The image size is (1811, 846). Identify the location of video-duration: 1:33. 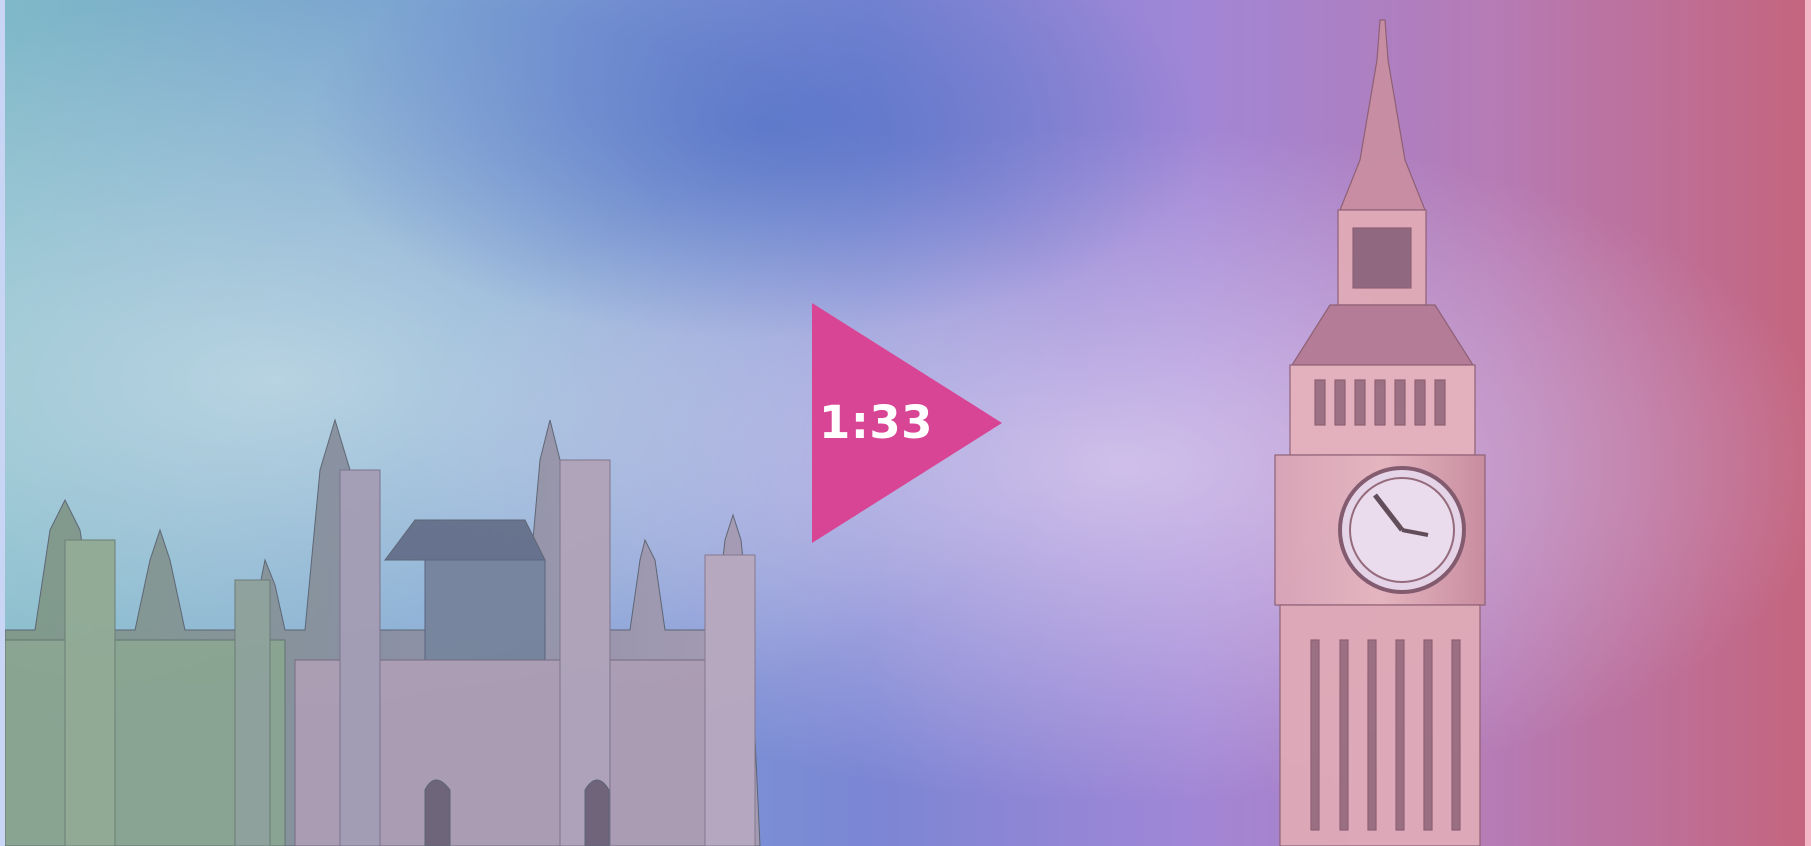
(876, 422).